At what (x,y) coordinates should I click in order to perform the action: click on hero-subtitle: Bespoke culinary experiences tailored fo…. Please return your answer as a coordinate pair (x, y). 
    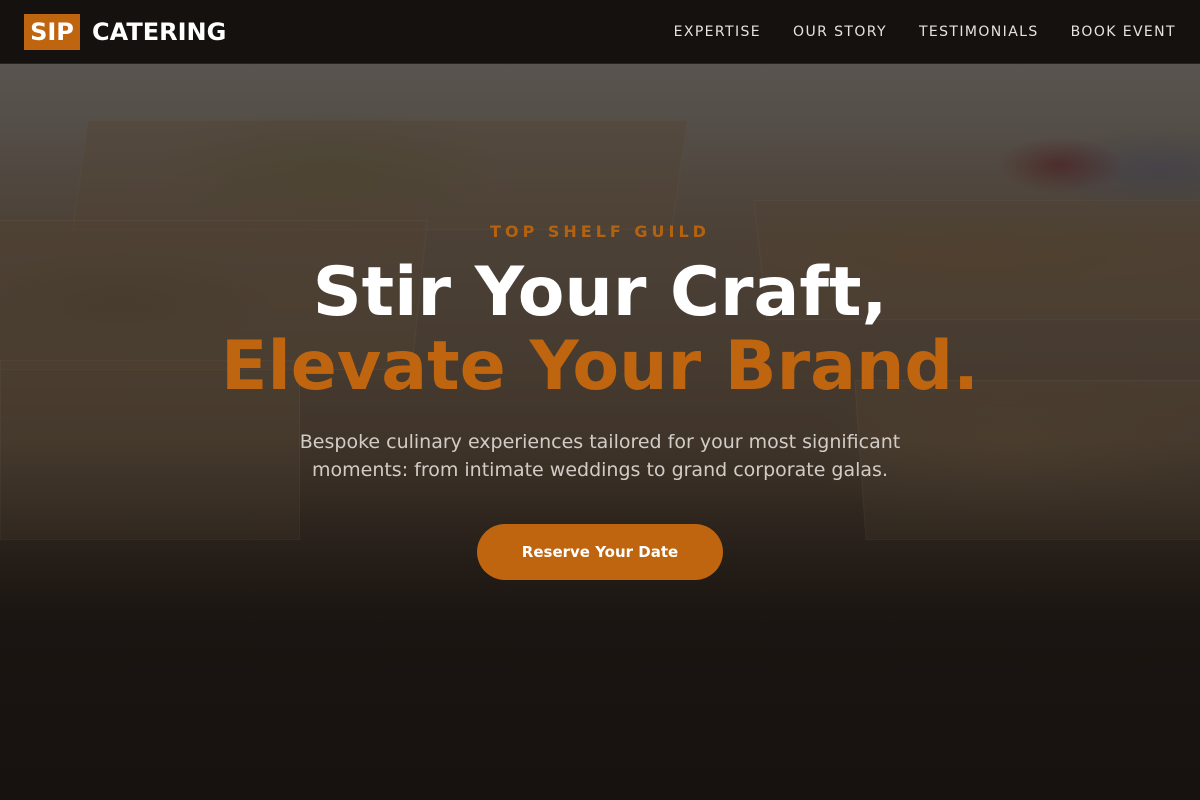
    Looking at the image, I should click on (600, 456).